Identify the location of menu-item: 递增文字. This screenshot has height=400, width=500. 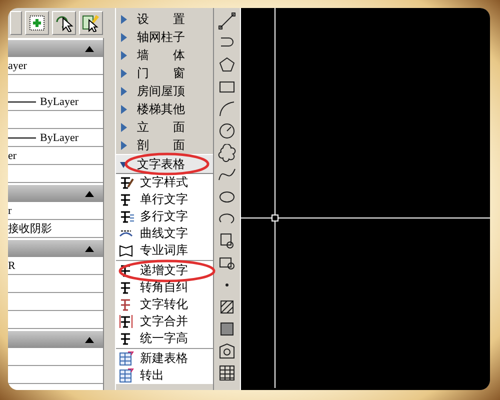
(164, 270).